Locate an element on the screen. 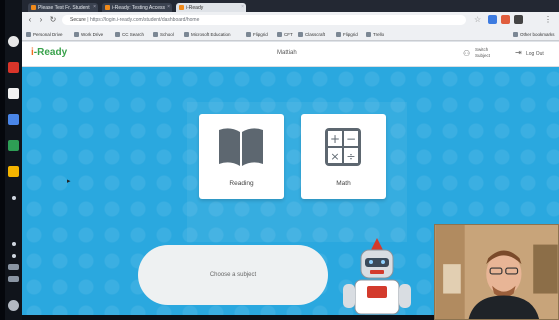  switch-label-2: Subject is located at coordinates (483, 55).